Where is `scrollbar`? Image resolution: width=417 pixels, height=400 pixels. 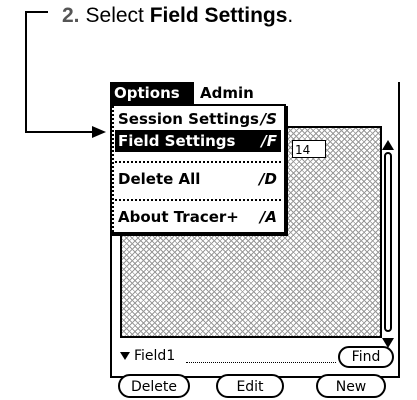
scrollbar is located at coordinates (388, 244).